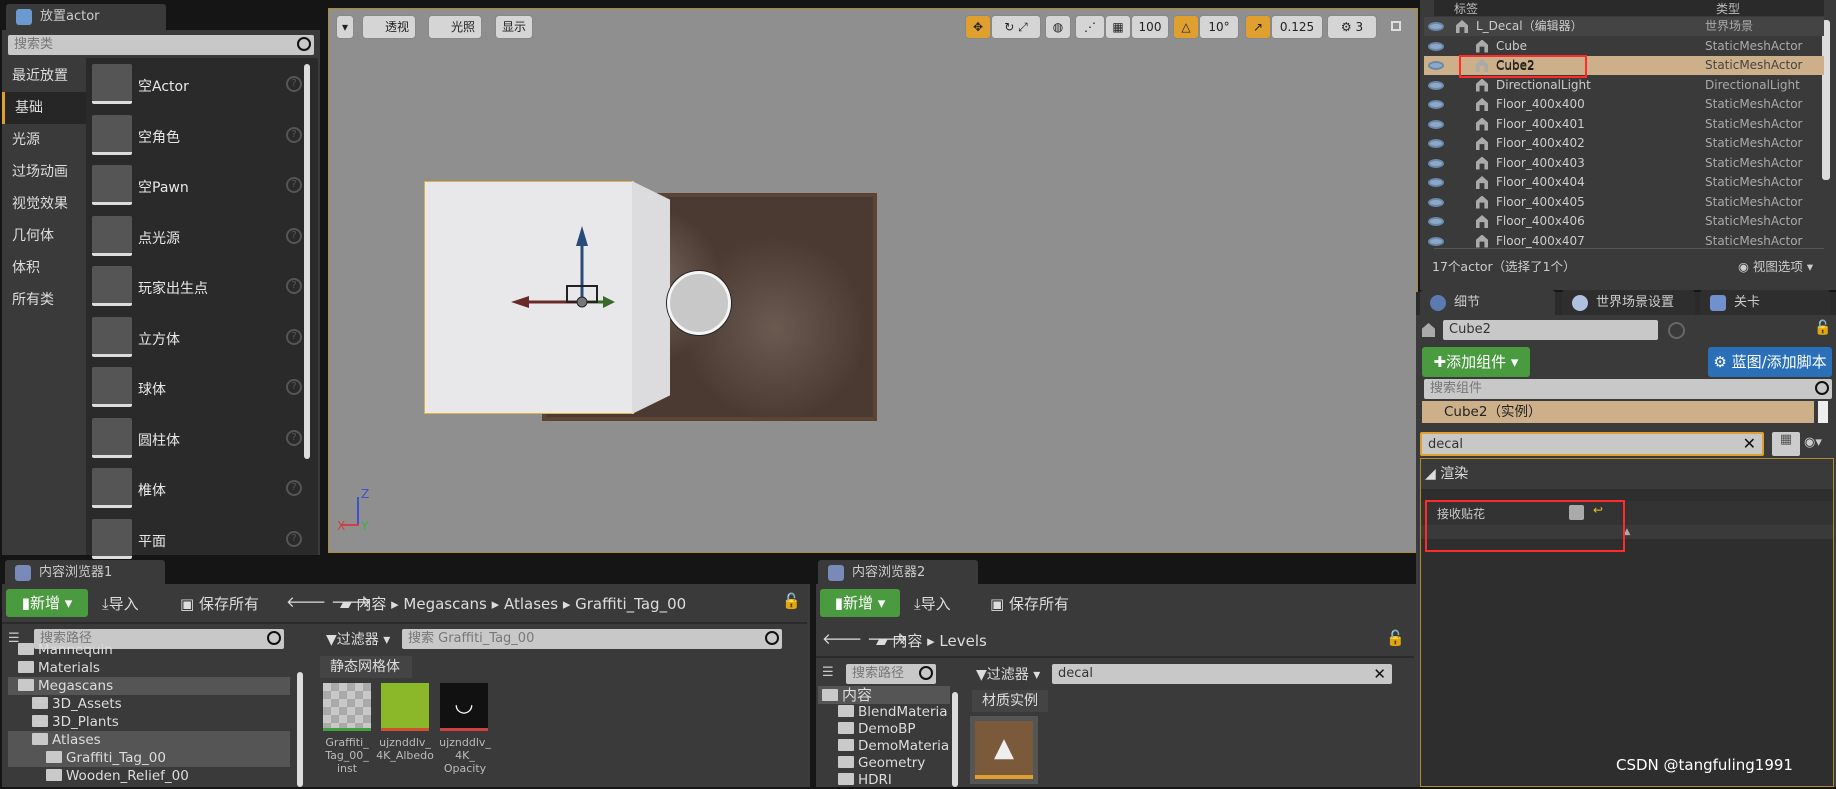  What do you see at coordinates (1550, 330) in the screenshot?
I see `actor-name-input: Cube2` at bounding box center [1550, 330].